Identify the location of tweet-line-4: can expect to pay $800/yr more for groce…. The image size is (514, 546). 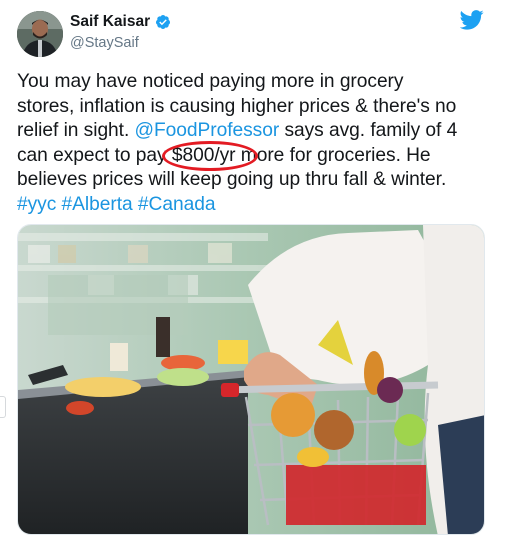
(257, 155).